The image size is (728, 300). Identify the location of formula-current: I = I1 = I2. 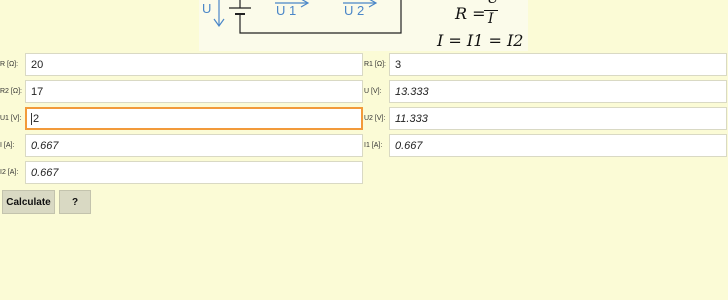
(480, 40).